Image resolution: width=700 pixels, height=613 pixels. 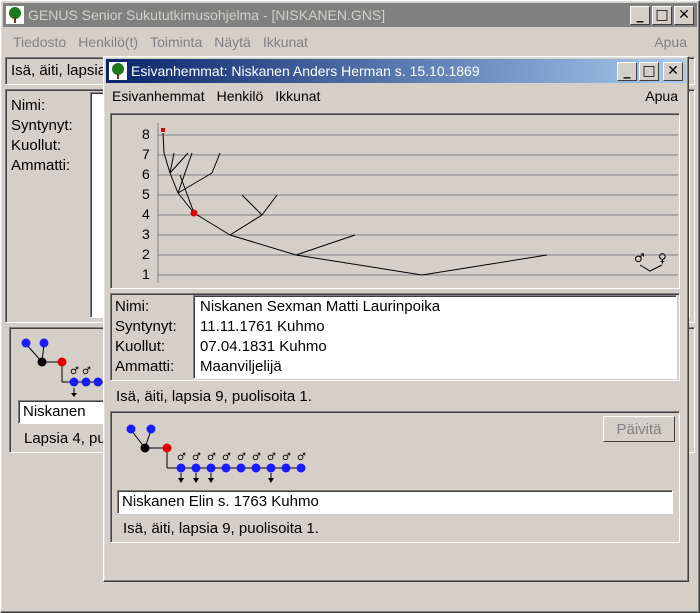 I want to click on y-tick-label: 4, so click(x=146, y=214).